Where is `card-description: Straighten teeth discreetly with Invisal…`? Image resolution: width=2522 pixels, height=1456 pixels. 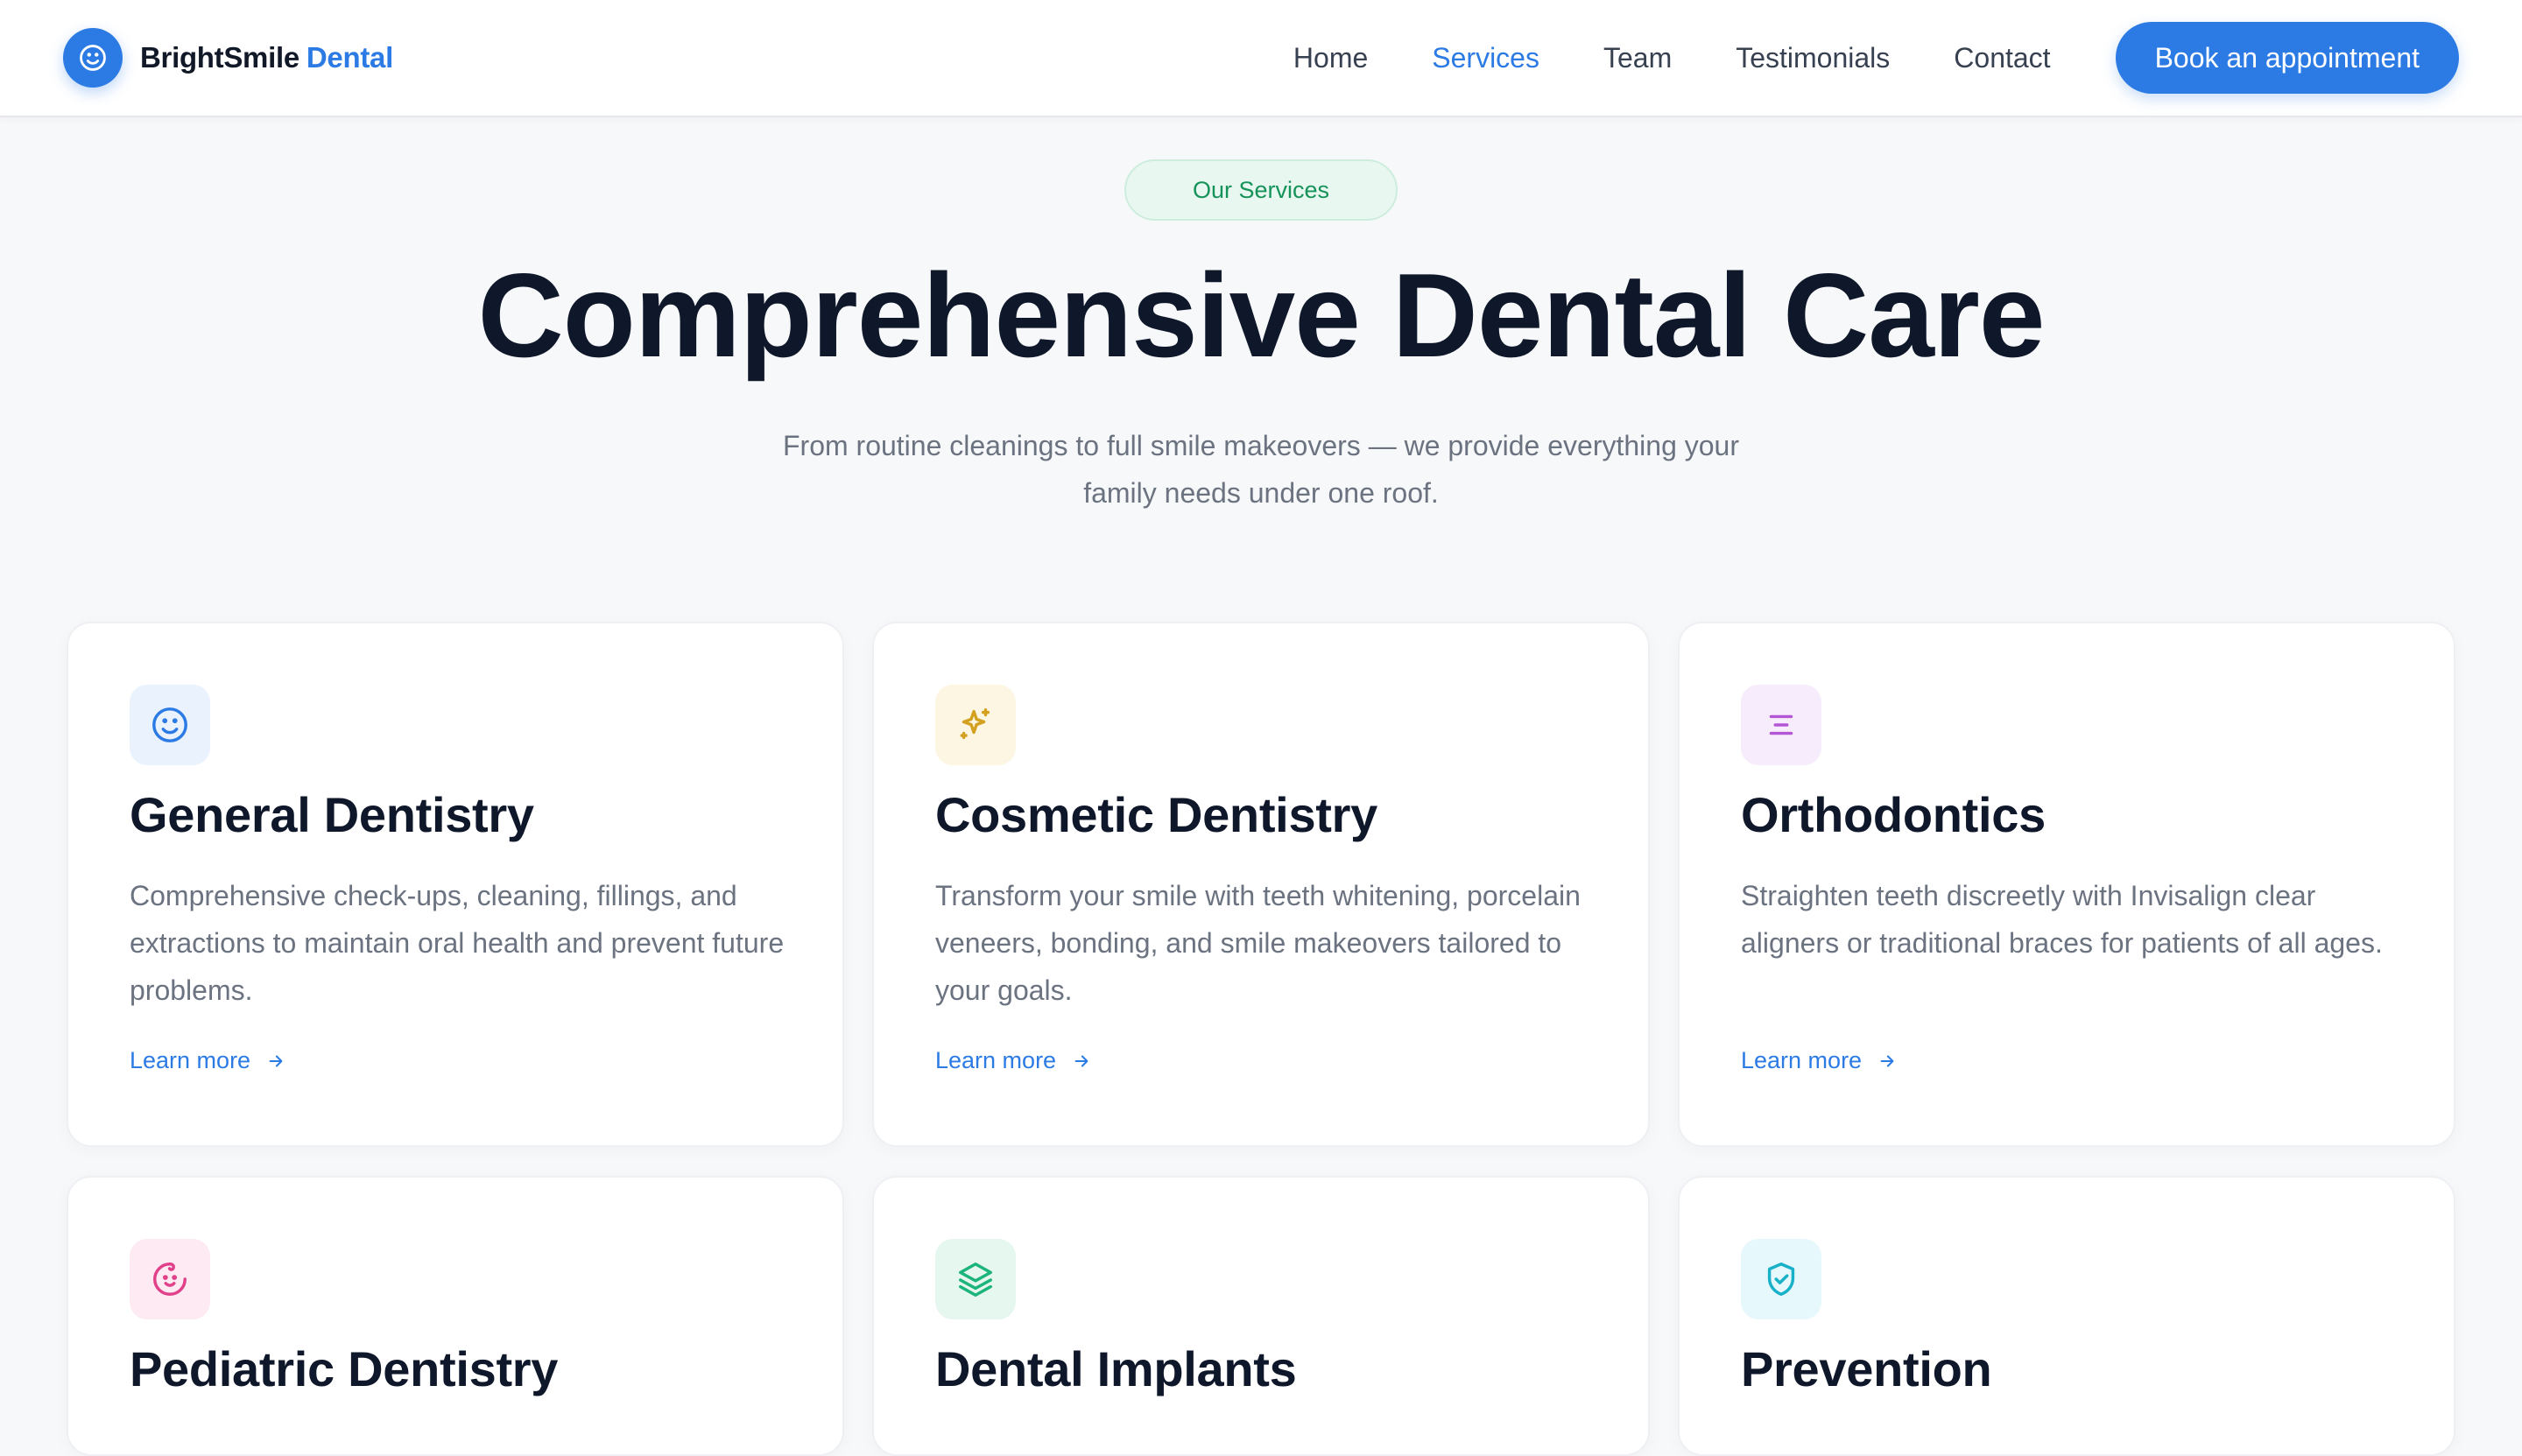
card-description: Straighten teeth discreetly with Invisal… is located at coordinates (2062, 919).